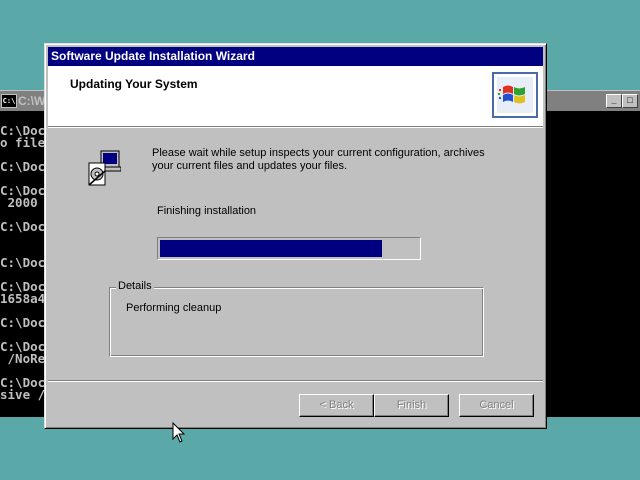 This screenshot has width=640, height=480. I want to click on progress-bar, so click(289, 248).